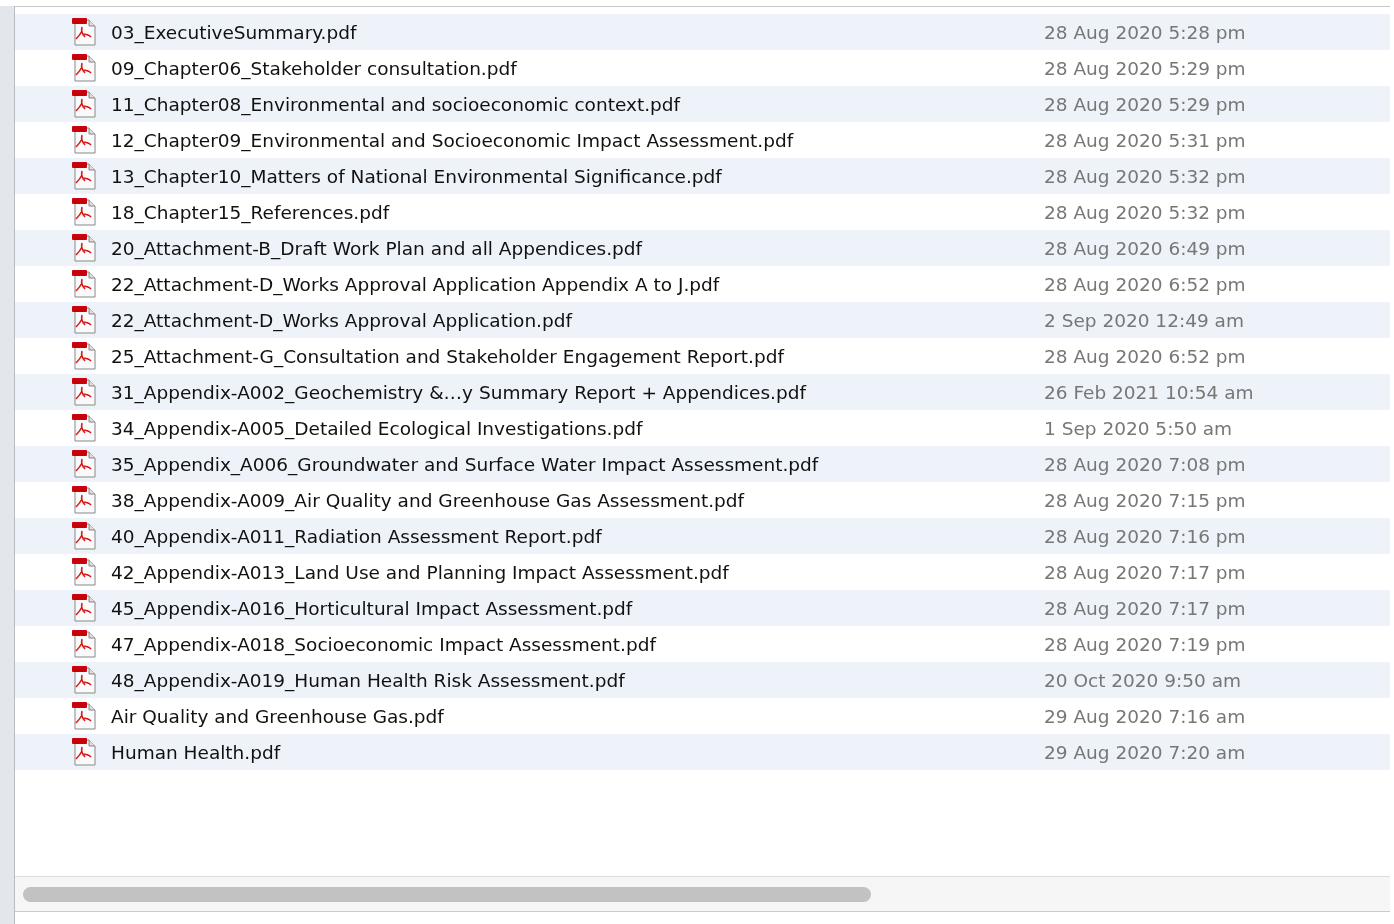 The height and width of the screenshot is (924, 1394). Describe the element at coordinates (1145, 716) in the screenshot. I see `modified-date: 29 Aug 2020 7:16 am` at that location.